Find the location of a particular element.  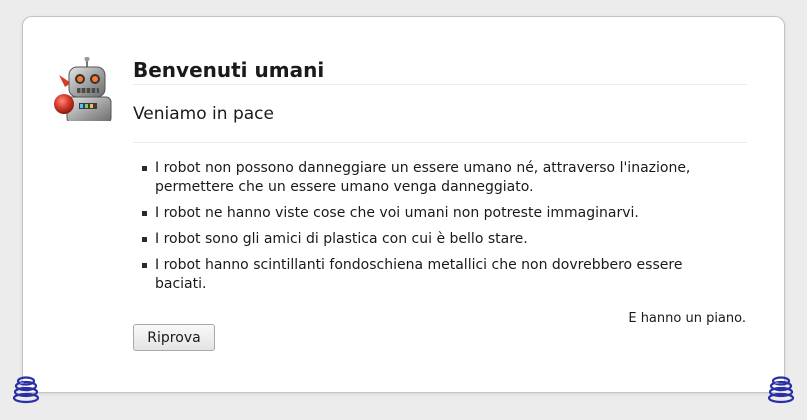

subtitle-divider is located at coordinates (440, 142).